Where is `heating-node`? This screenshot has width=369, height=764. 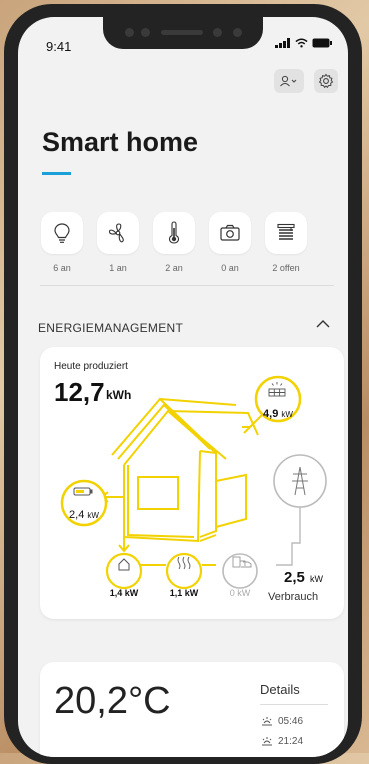 heating-node is located at coordinates (184, 571).